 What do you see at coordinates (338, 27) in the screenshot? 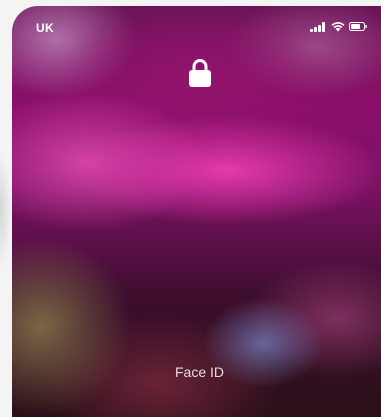
I see `wifi-icon` at bounding box center [338, 27].